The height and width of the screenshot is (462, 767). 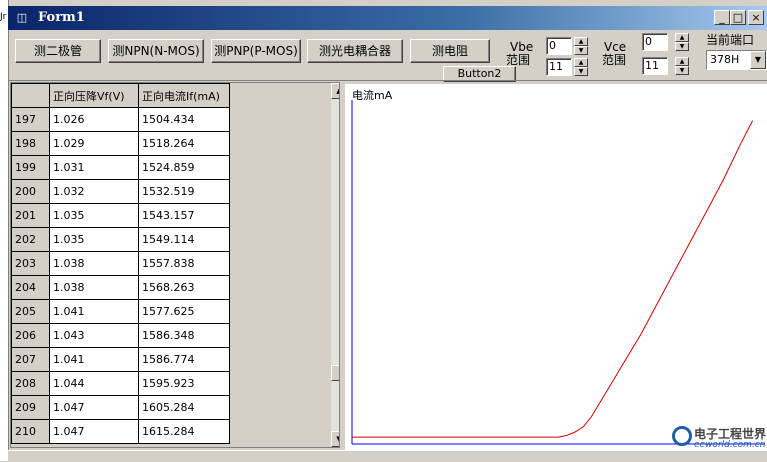 I want to click on row-index-cell: 201, so click(x=30, y=215).